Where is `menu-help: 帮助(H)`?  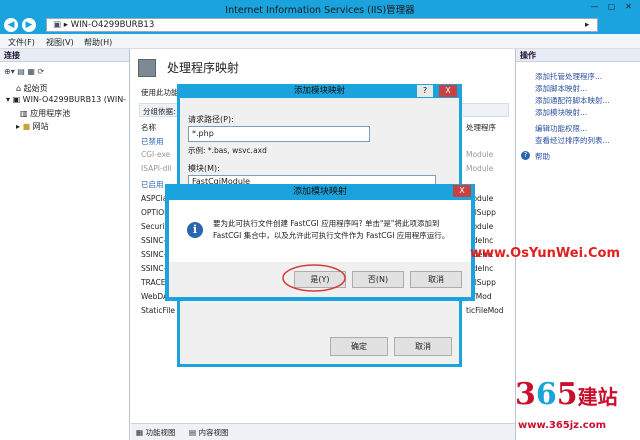
menu-help: 帮助(H) is located at coordinates (98, 42).